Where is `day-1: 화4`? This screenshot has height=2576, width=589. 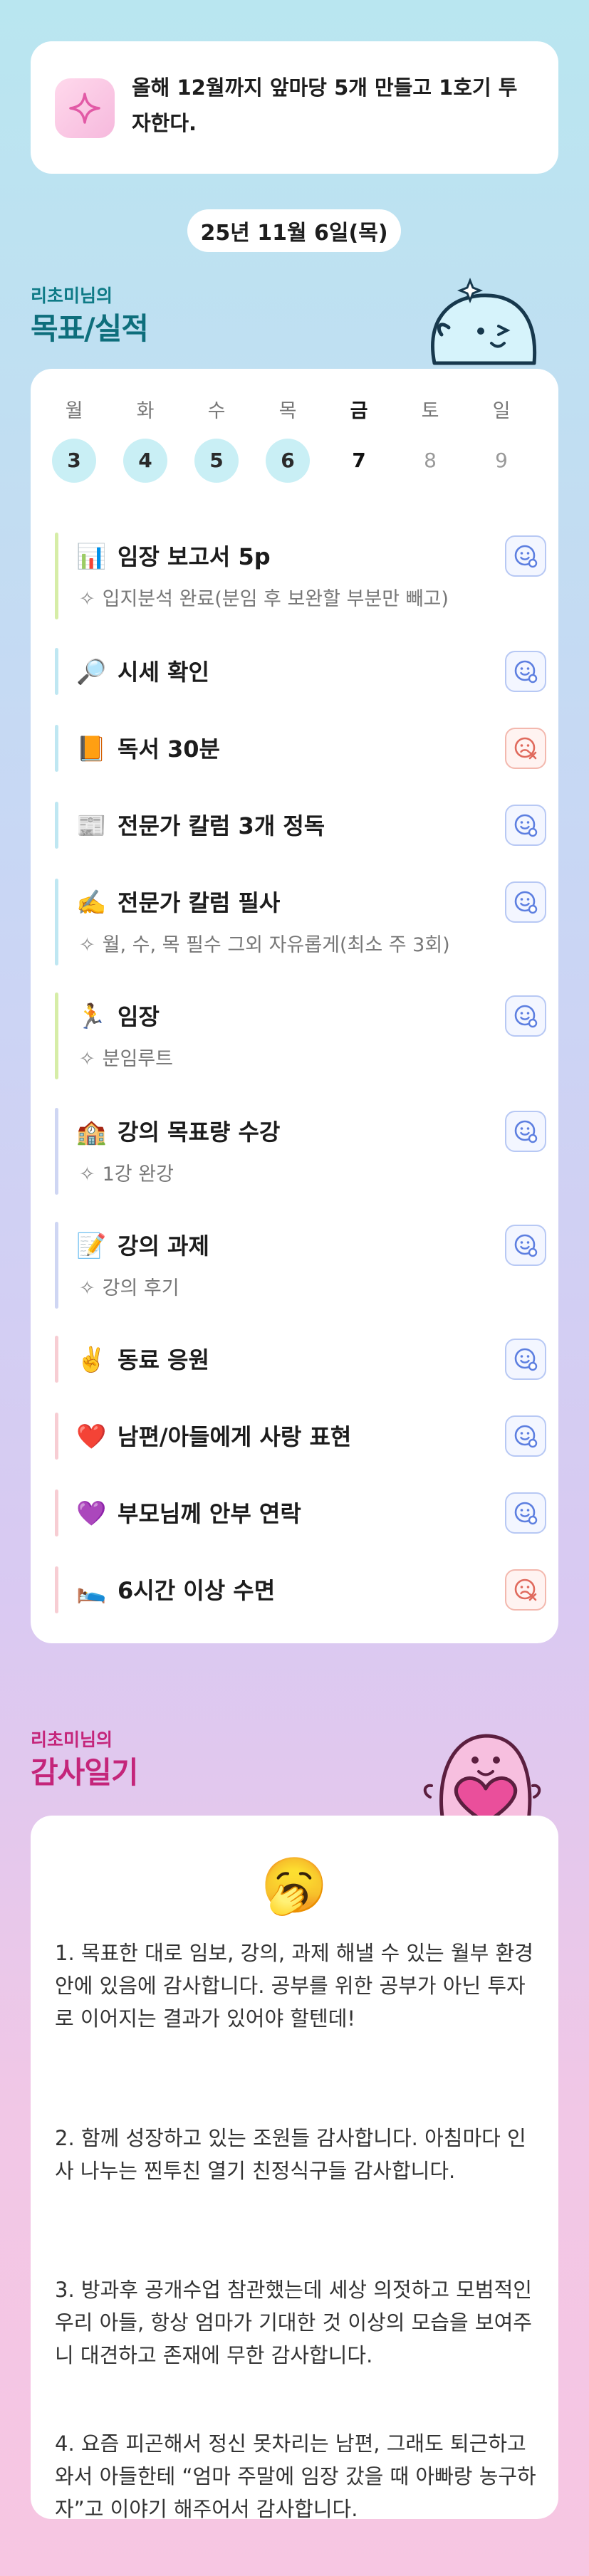
day-1: 화4 is located at coordinates (146, 440).